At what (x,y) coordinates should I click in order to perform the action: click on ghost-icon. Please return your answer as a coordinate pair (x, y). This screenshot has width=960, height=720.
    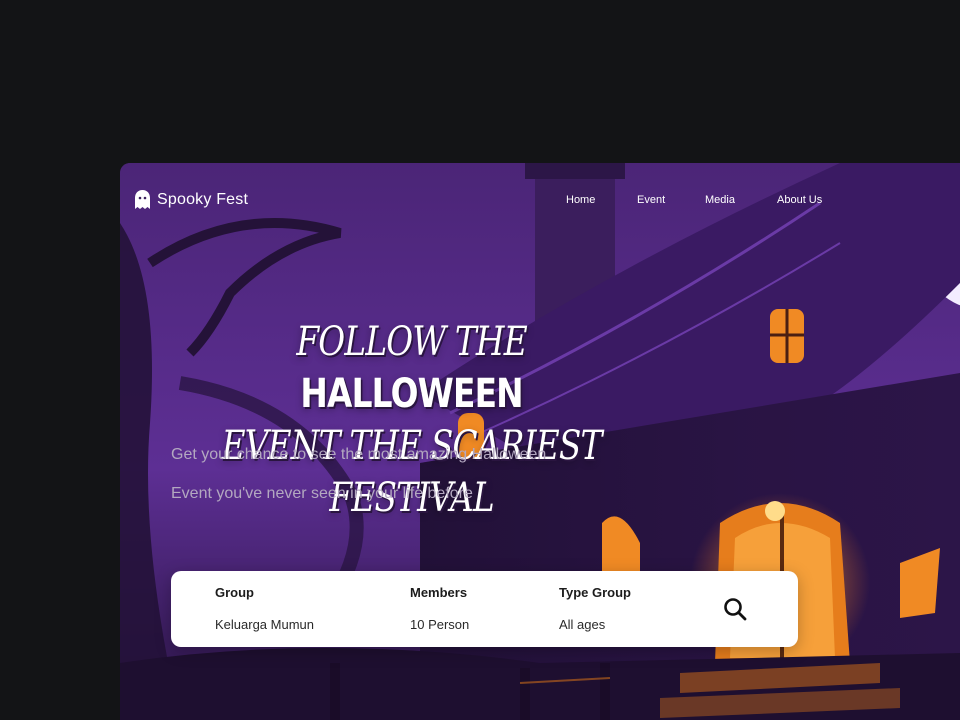
    Looking at the image, I should click on (142, 199).